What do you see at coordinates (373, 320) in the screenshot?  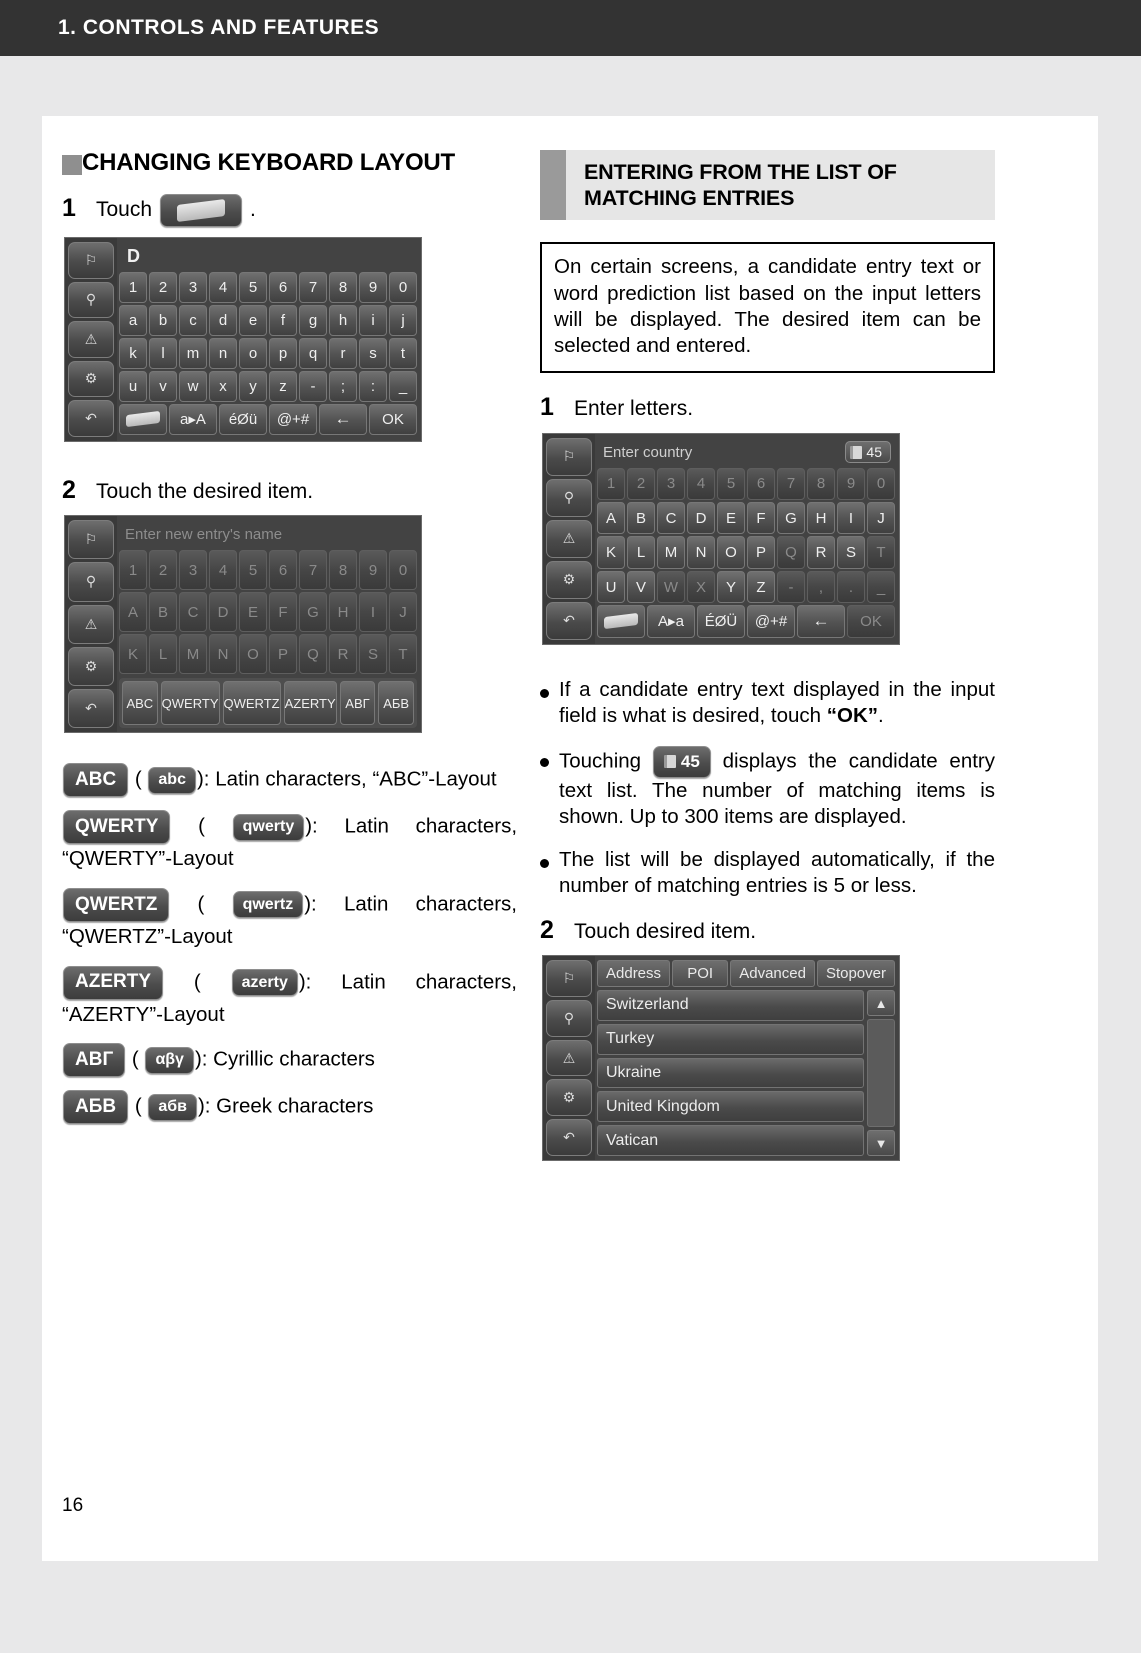 I see `key: i` at bounding box center [373, 320].